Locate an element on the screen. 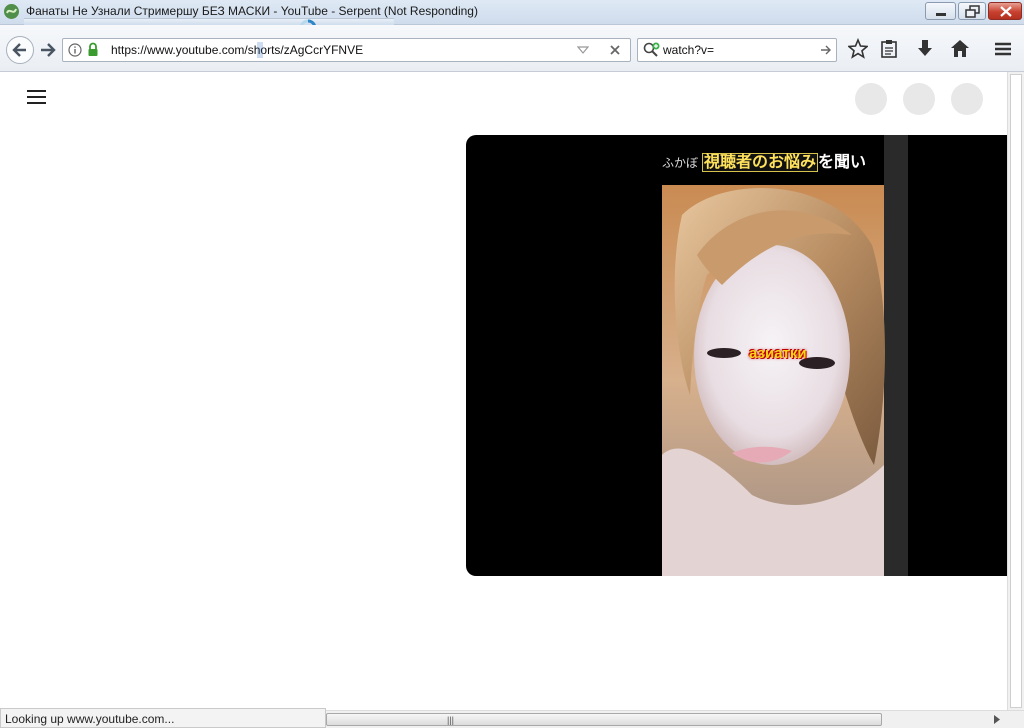 Image resolution: width=1024 pixels, height=728 pixels. restore-button is located at coordinates (972, 11).